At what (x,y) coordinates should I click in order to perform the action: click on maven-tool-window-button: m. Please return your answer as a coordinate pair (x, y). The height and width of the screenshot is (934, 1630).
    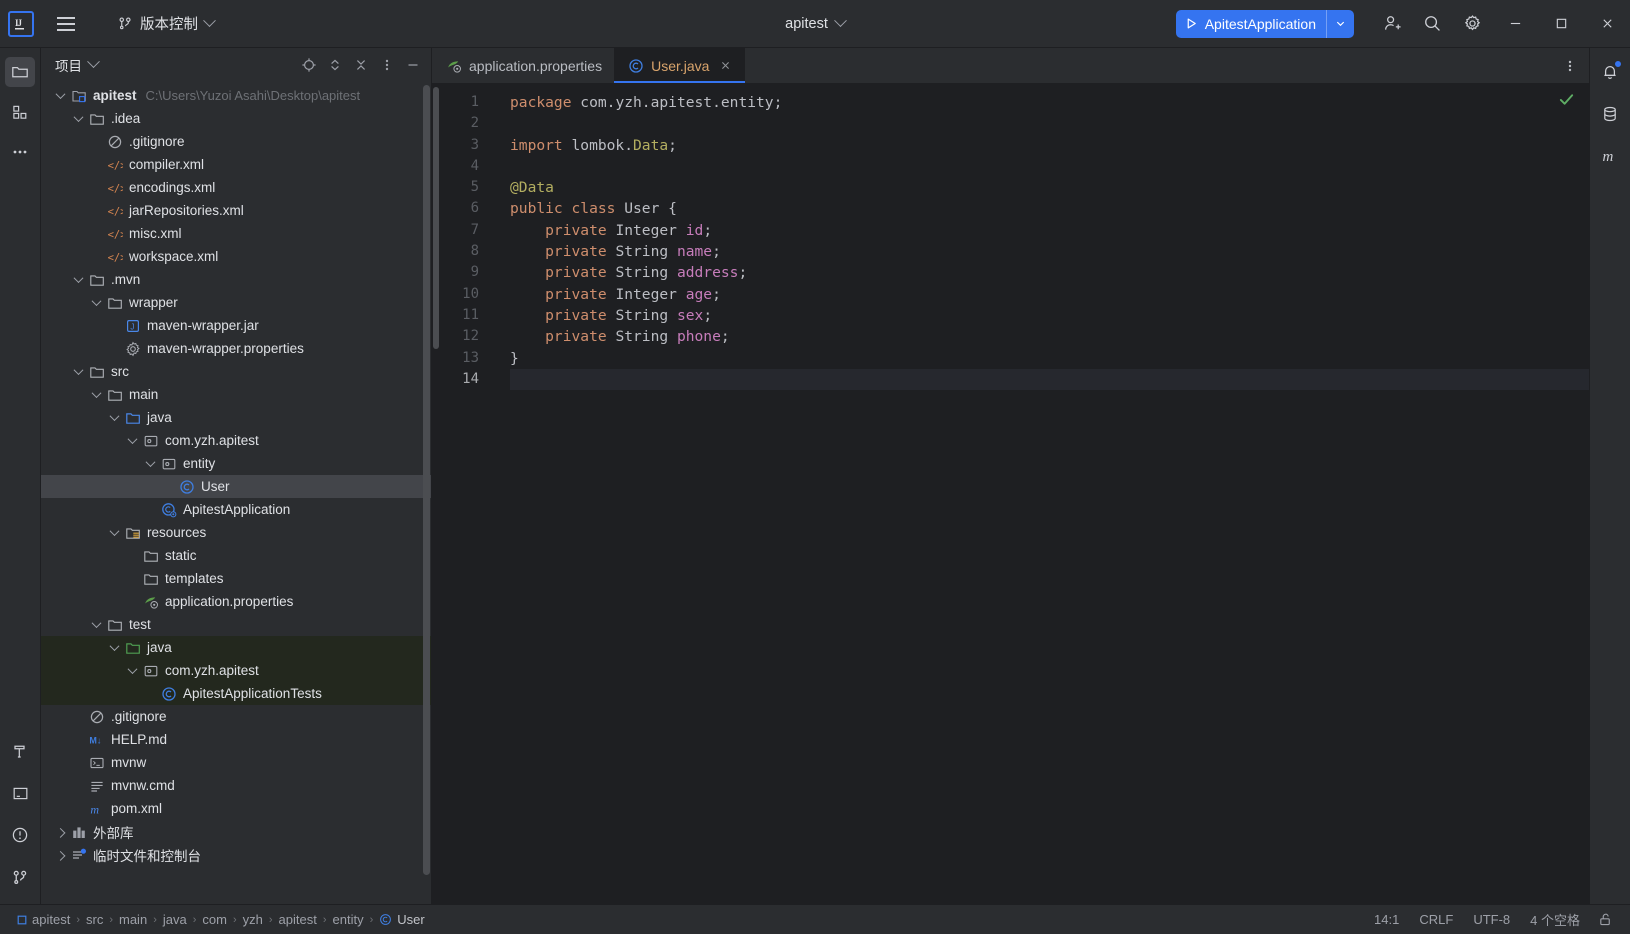
    Looking at the image, I should click on (1610, 156).